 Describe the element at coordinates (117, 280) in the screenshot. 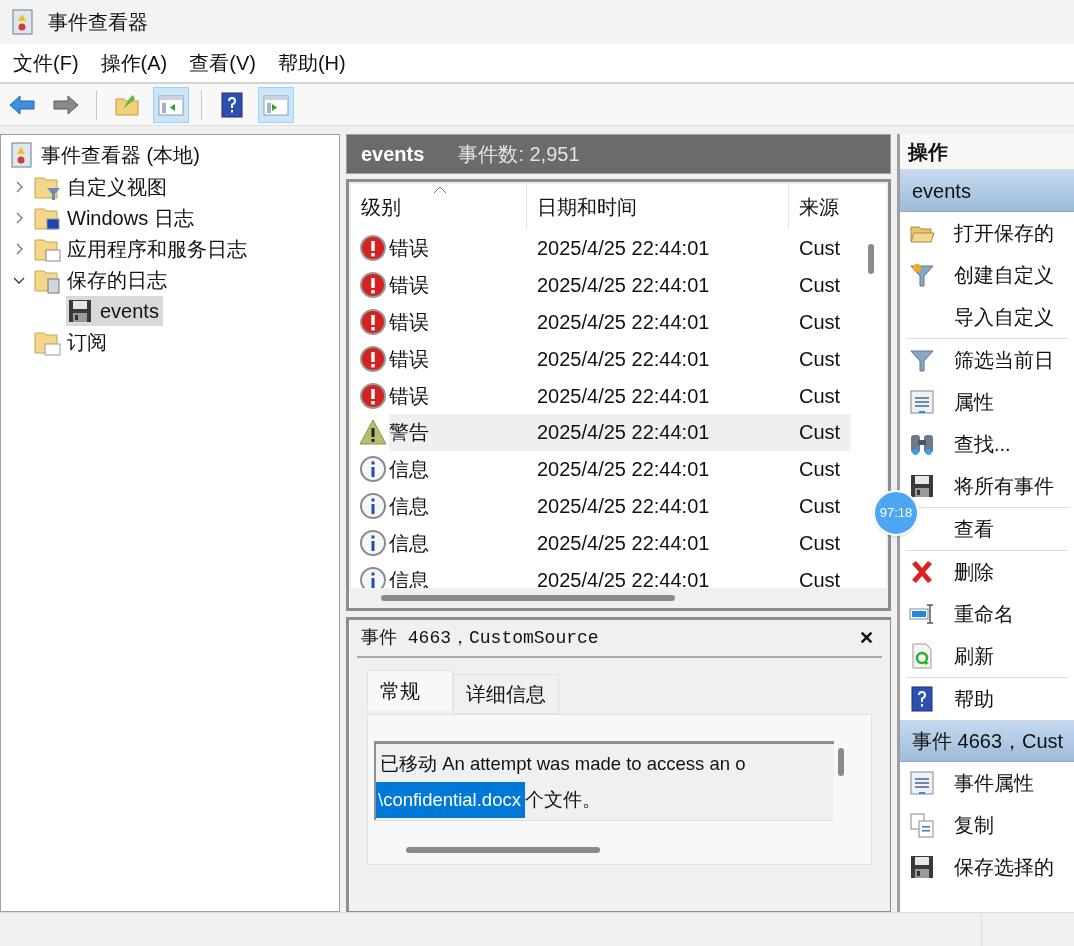

I see `tree-item-label: 保存的日志` at that location.